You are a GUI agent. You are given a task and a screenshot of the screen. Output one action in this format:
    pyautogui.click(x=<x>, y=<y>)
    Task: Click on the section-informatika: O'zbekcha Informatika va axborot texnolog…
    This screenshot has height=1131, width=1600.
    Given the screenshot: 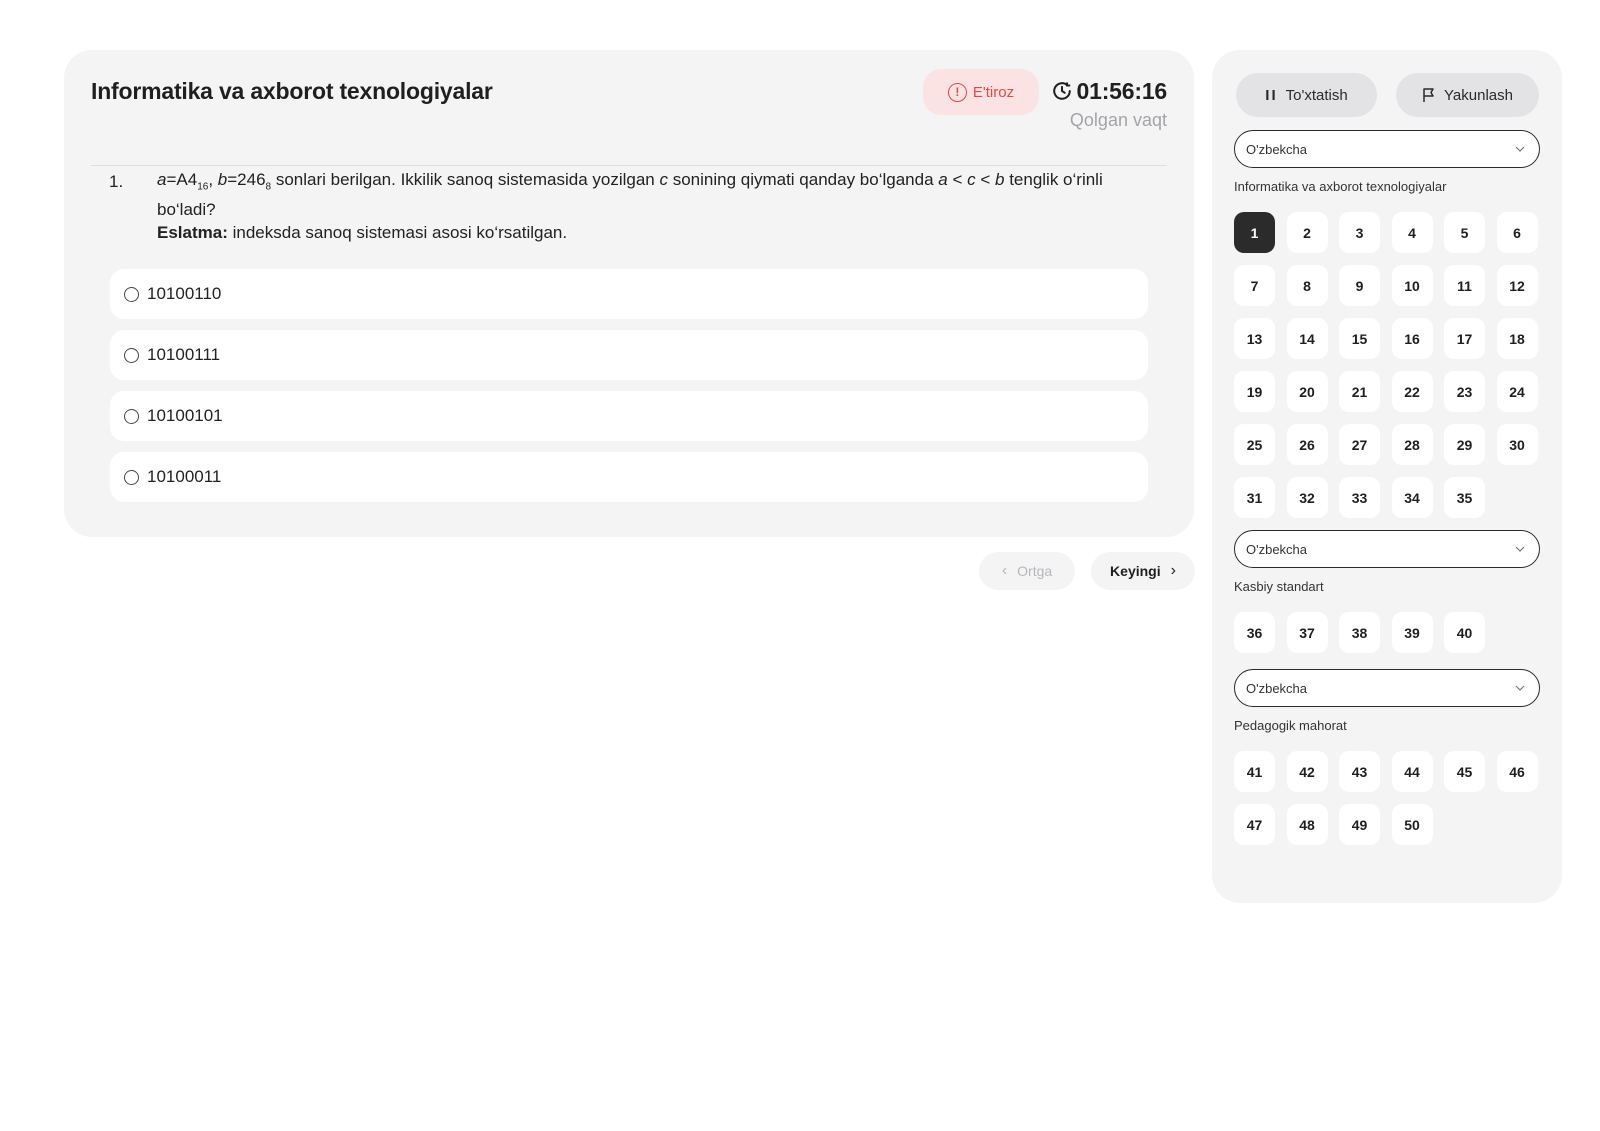 What is the action you would take?
    pyautogui.click(x=1387, y=324)
    